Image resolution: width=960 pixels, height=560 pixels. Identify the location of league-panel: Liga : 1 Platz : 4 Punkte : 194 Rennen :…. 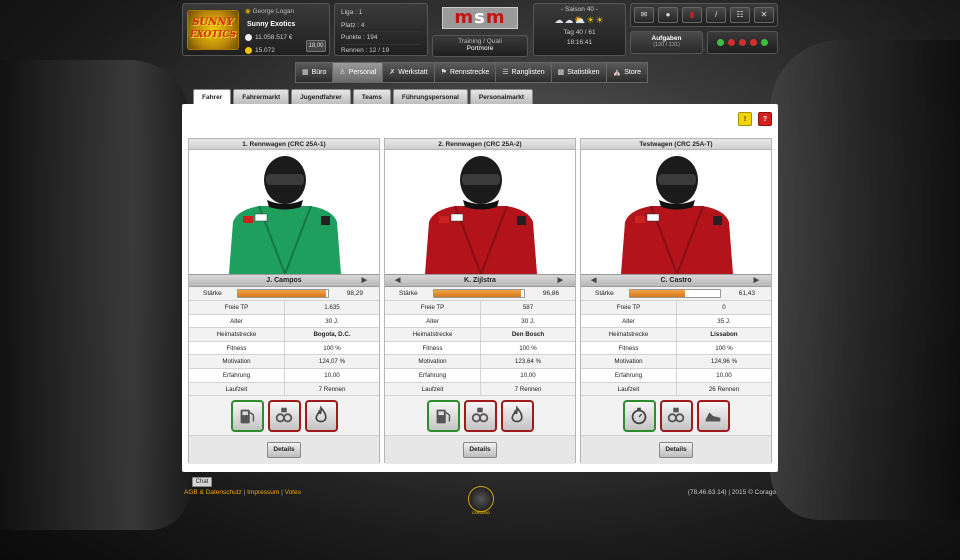
(381, 29).